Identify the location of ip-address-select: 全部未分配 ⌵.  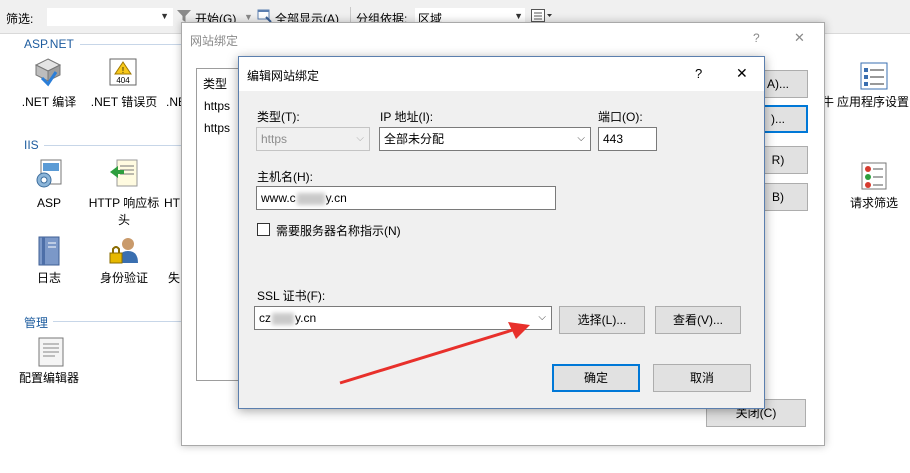
(485, 139).